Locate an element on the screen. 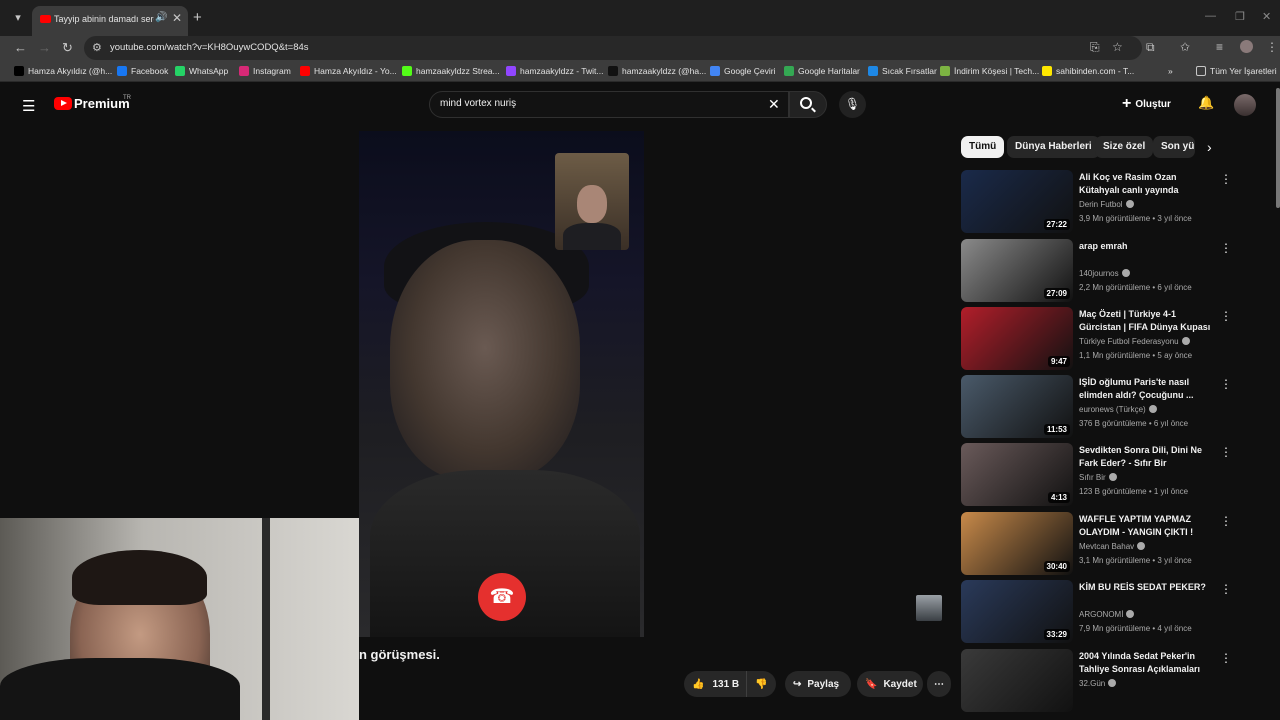  bookmark-item: Google Çeviri is located at coordinates (743, 71).